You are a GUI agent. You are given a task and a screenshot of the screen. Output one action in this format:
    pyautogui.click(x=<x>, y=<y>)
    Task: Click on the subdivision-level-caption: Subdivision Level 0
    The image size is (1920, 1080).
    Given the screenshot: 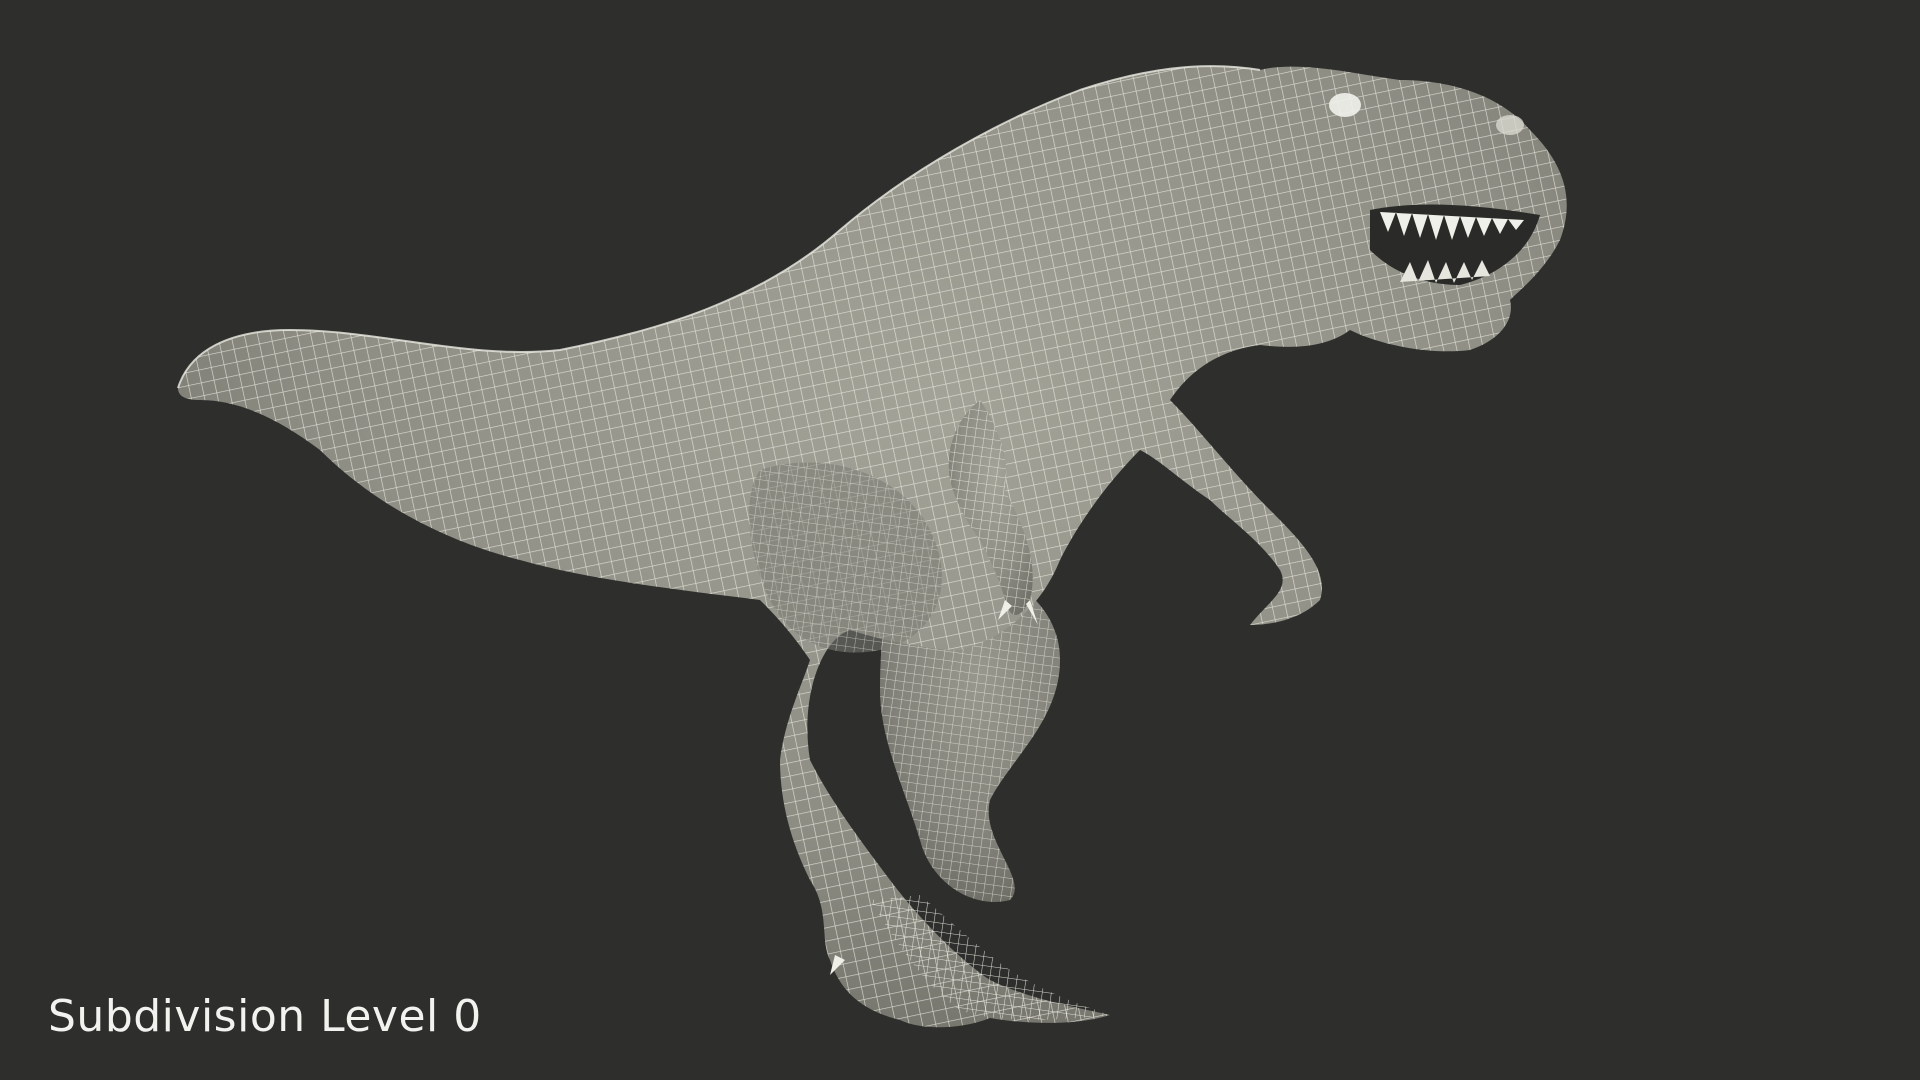 What is the action you would take?
    pyautogui.click(x=265, y=1016)
    